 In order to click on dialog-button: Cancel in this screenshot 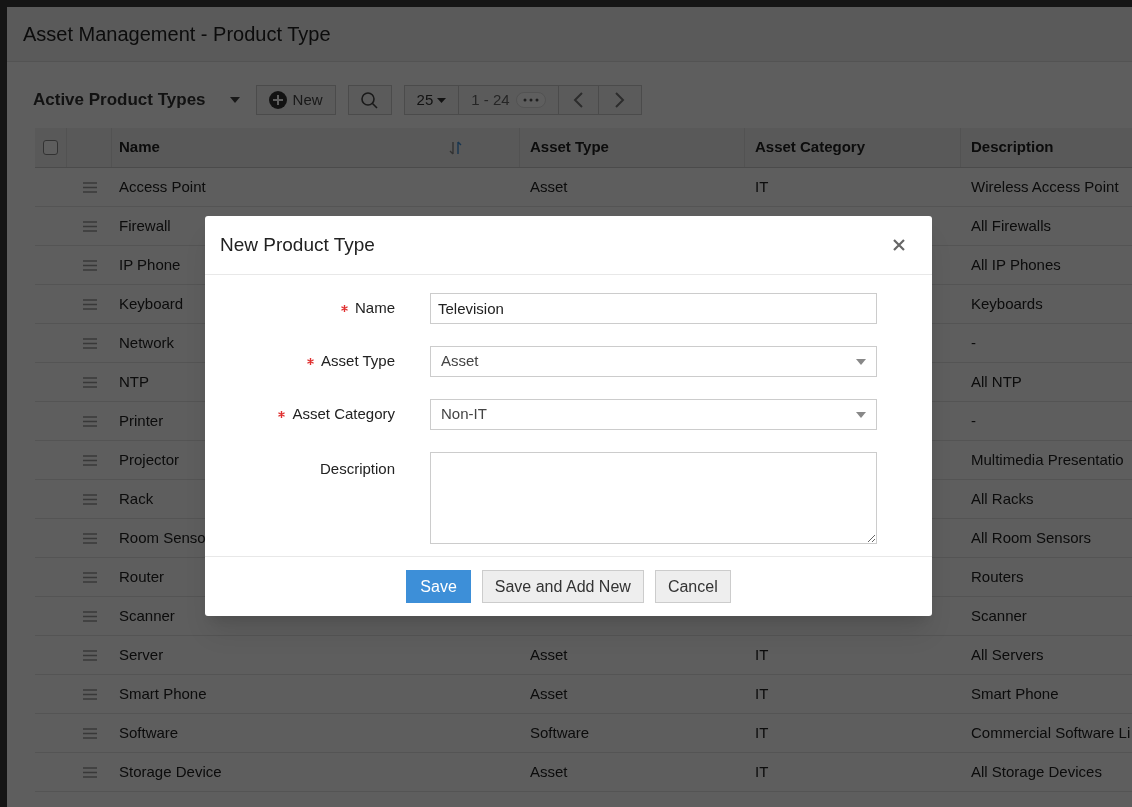, I will do `click(692, 586)`.